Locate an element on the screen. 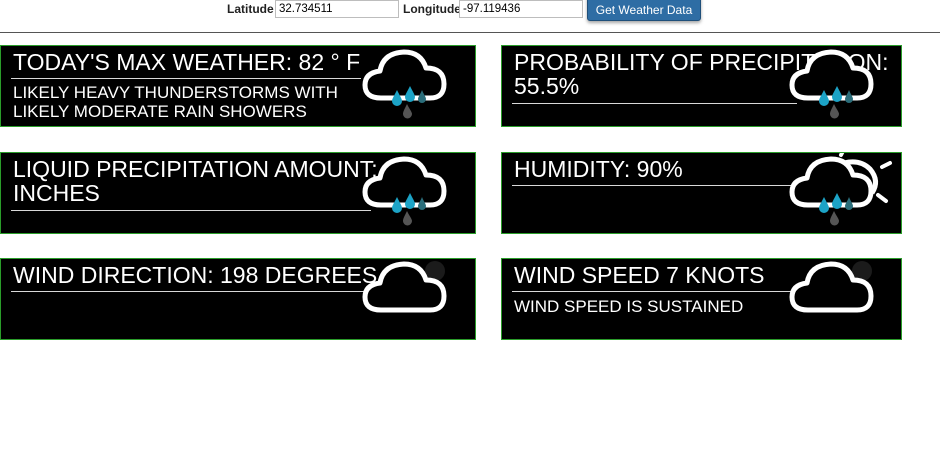 Image resolution: width=940 pixels, height=458 pixels. wind-direction-card: WIND DIRECTION: 198 DEGREES is located at coordinates (238, 299).